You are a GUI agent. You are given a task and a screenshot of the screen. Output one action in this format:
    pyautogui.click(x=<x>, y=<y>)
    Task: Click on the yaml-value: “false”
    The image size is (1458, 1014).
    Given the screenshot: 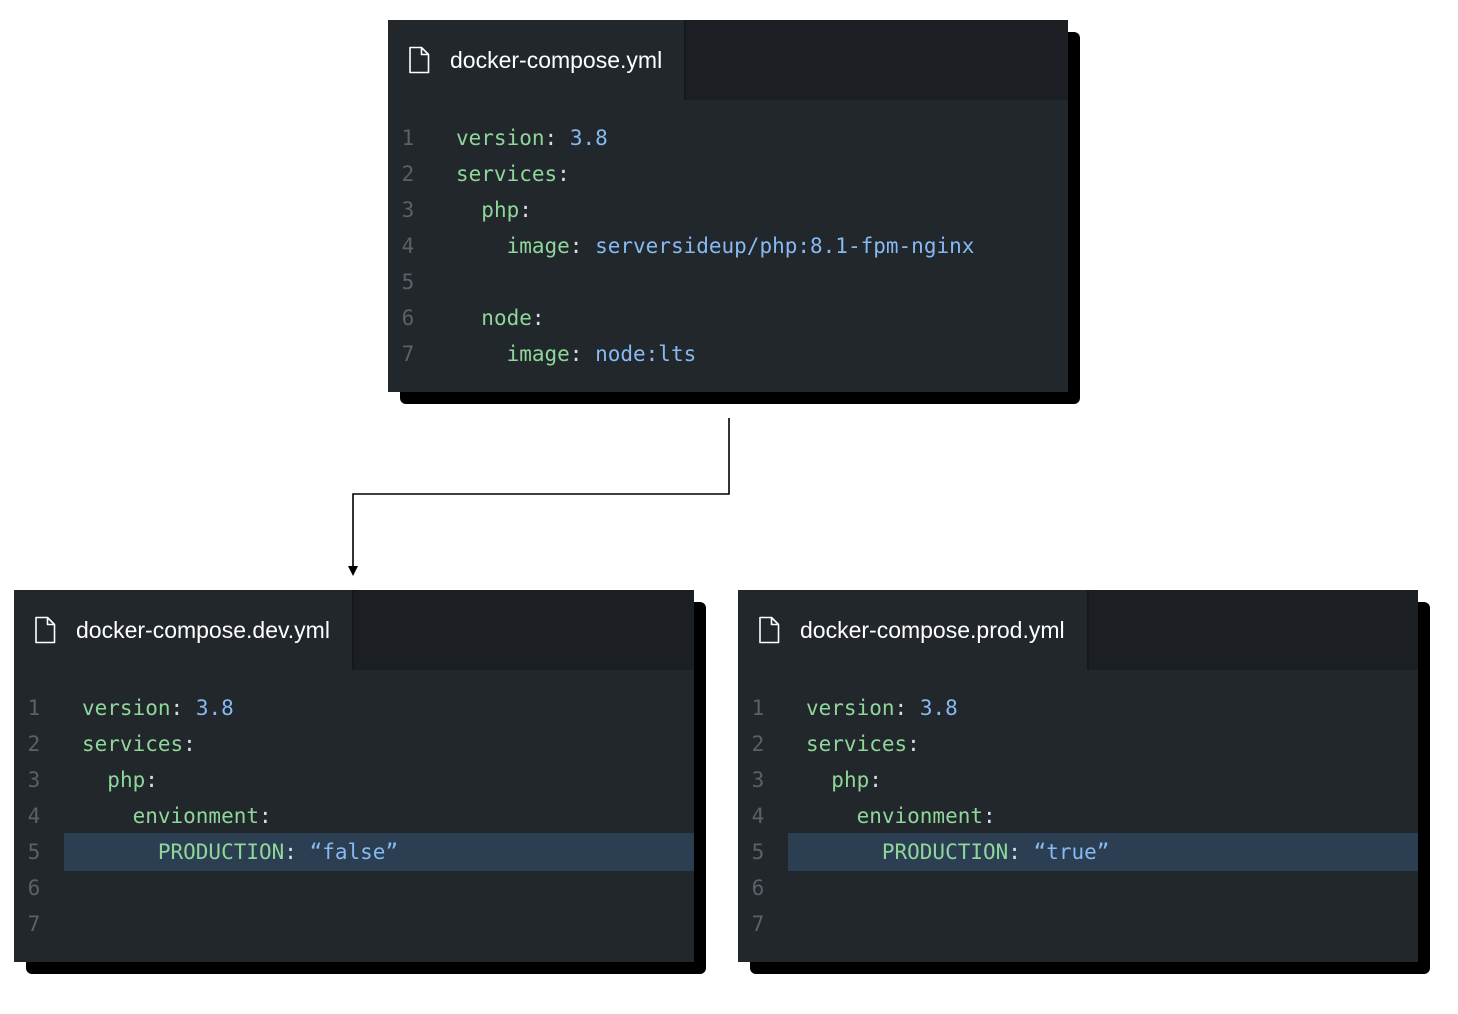 What is the action you would take?
    pyautogui.click(x=354, y=852)
    